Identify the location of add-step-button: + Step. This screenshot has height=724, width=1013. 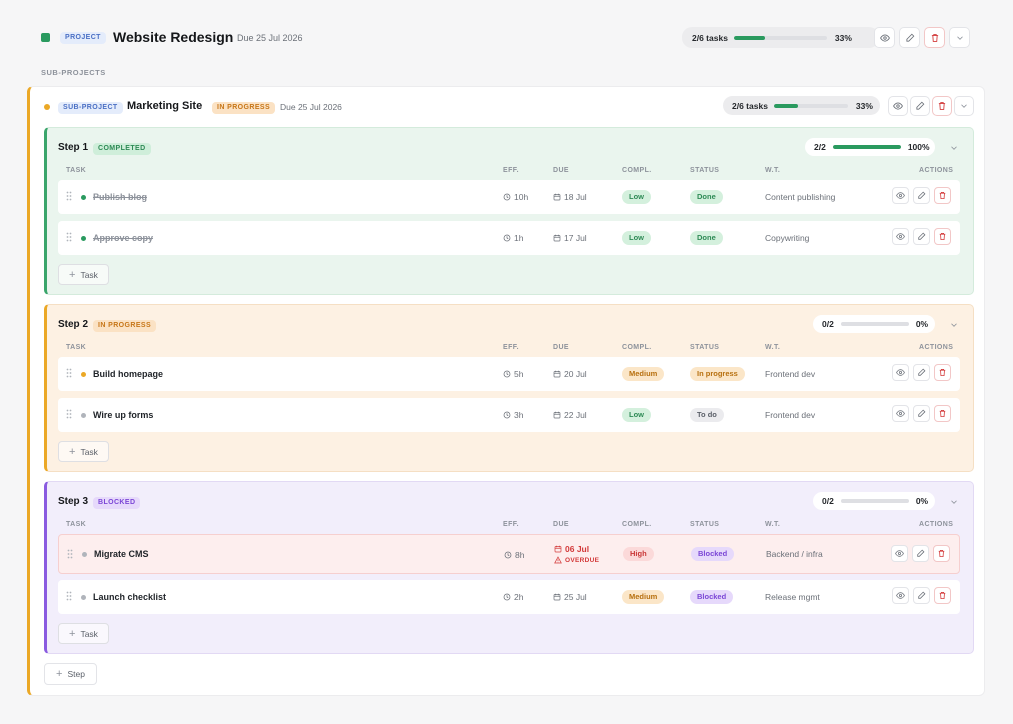
(70, 674).